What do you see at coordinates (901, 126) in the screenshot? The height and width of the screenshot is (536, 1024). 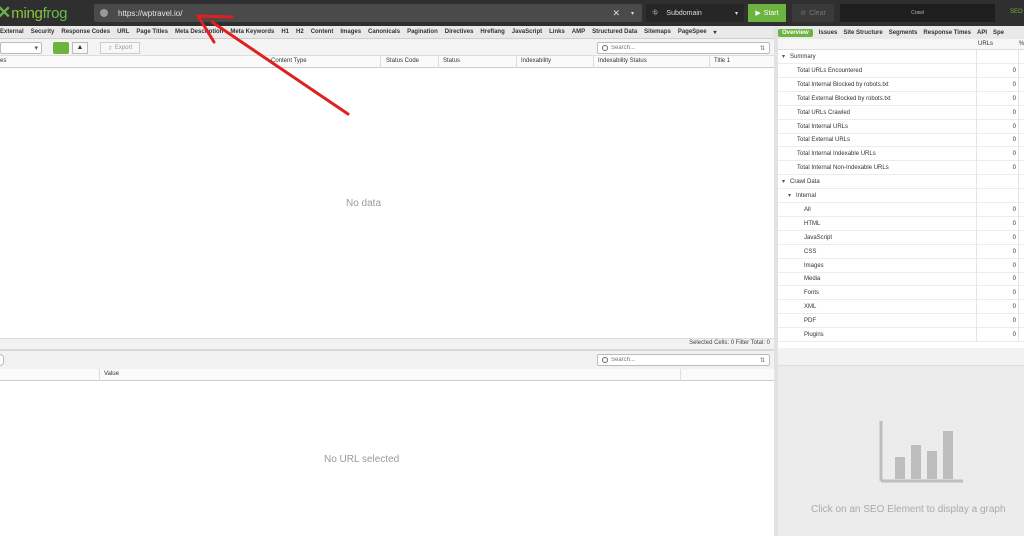 I see `overview-row: Total Internal URLs 0` at bounding box center [901, 126].